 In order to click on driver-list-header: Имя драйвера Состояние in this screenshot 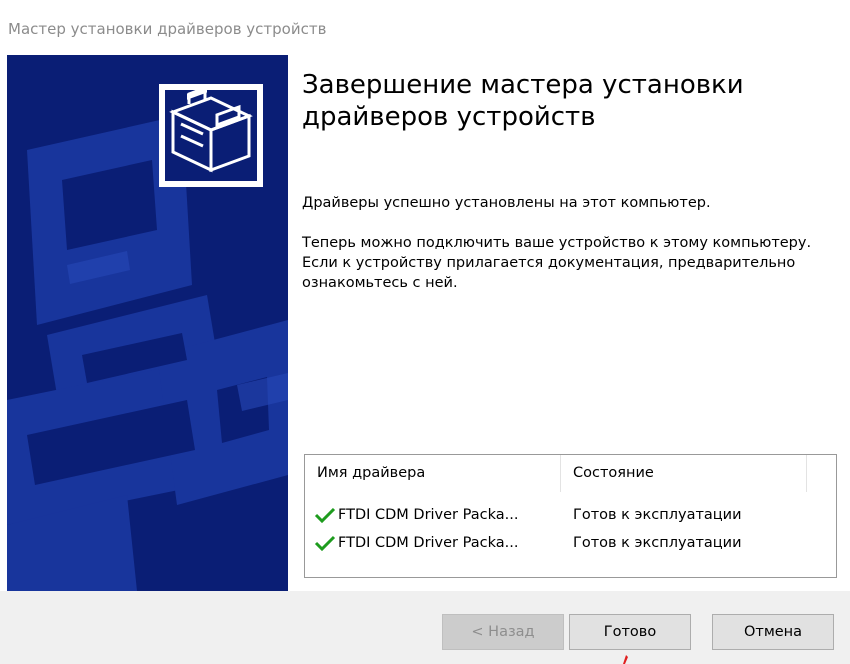, I will do `click(570, 473)`.